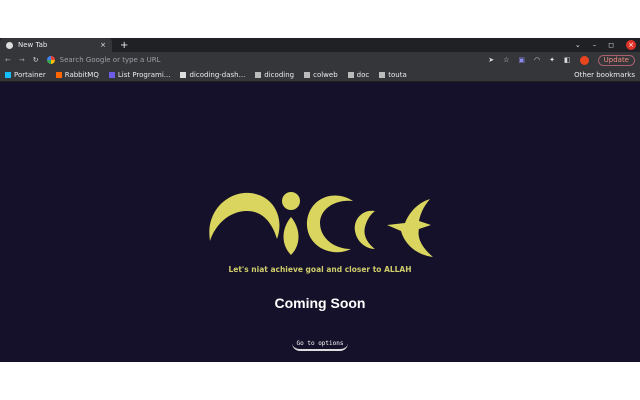 The height and width of the screenshot is (400, 640). What do you see at coordinates (631, 45) in the screenshot?
I see `close-window-button: ×` at bounding box center [631, 45].